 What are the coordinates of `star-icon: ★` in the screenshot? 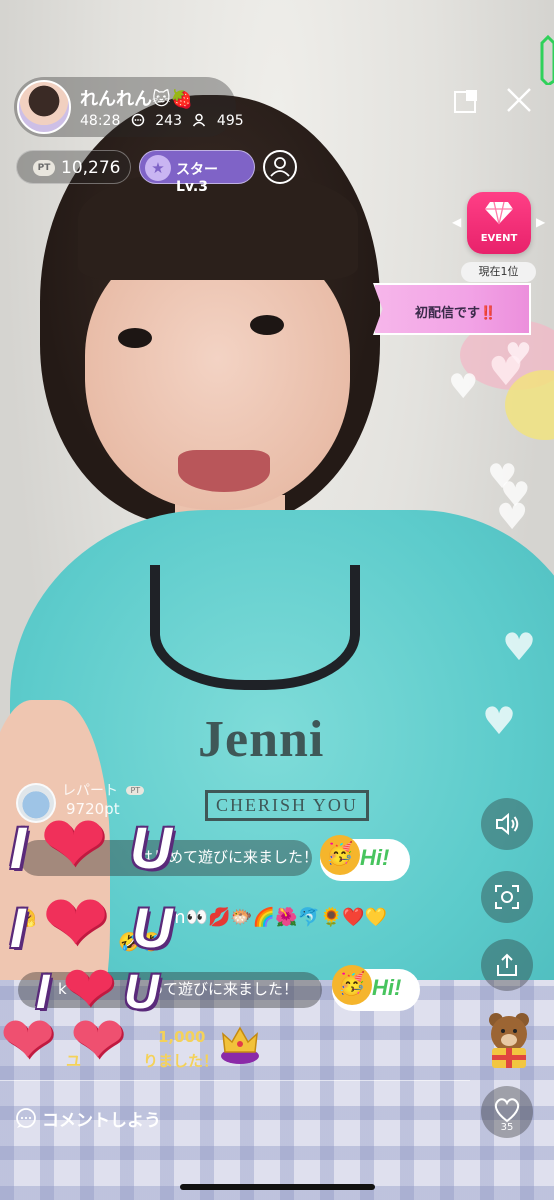 It's located at (158, 168).